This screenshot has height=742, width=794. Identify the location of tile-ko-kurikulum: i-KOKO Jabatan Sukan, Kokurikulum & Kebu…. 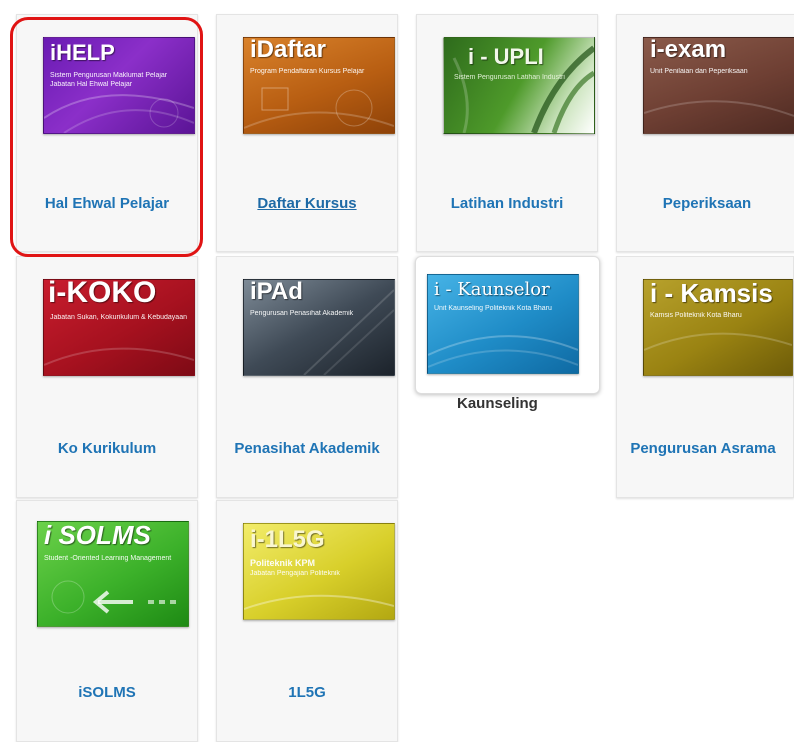
(107, 377).